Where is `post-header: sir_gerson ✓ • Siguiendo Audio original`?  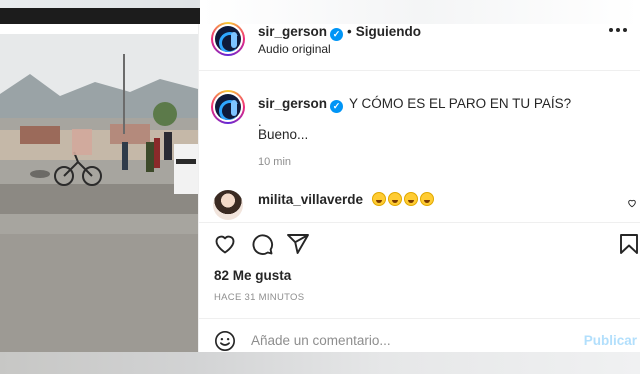
post-header: sir_gerson ✓ • Siguiendo Audio original is located at coordinates (425, 41).